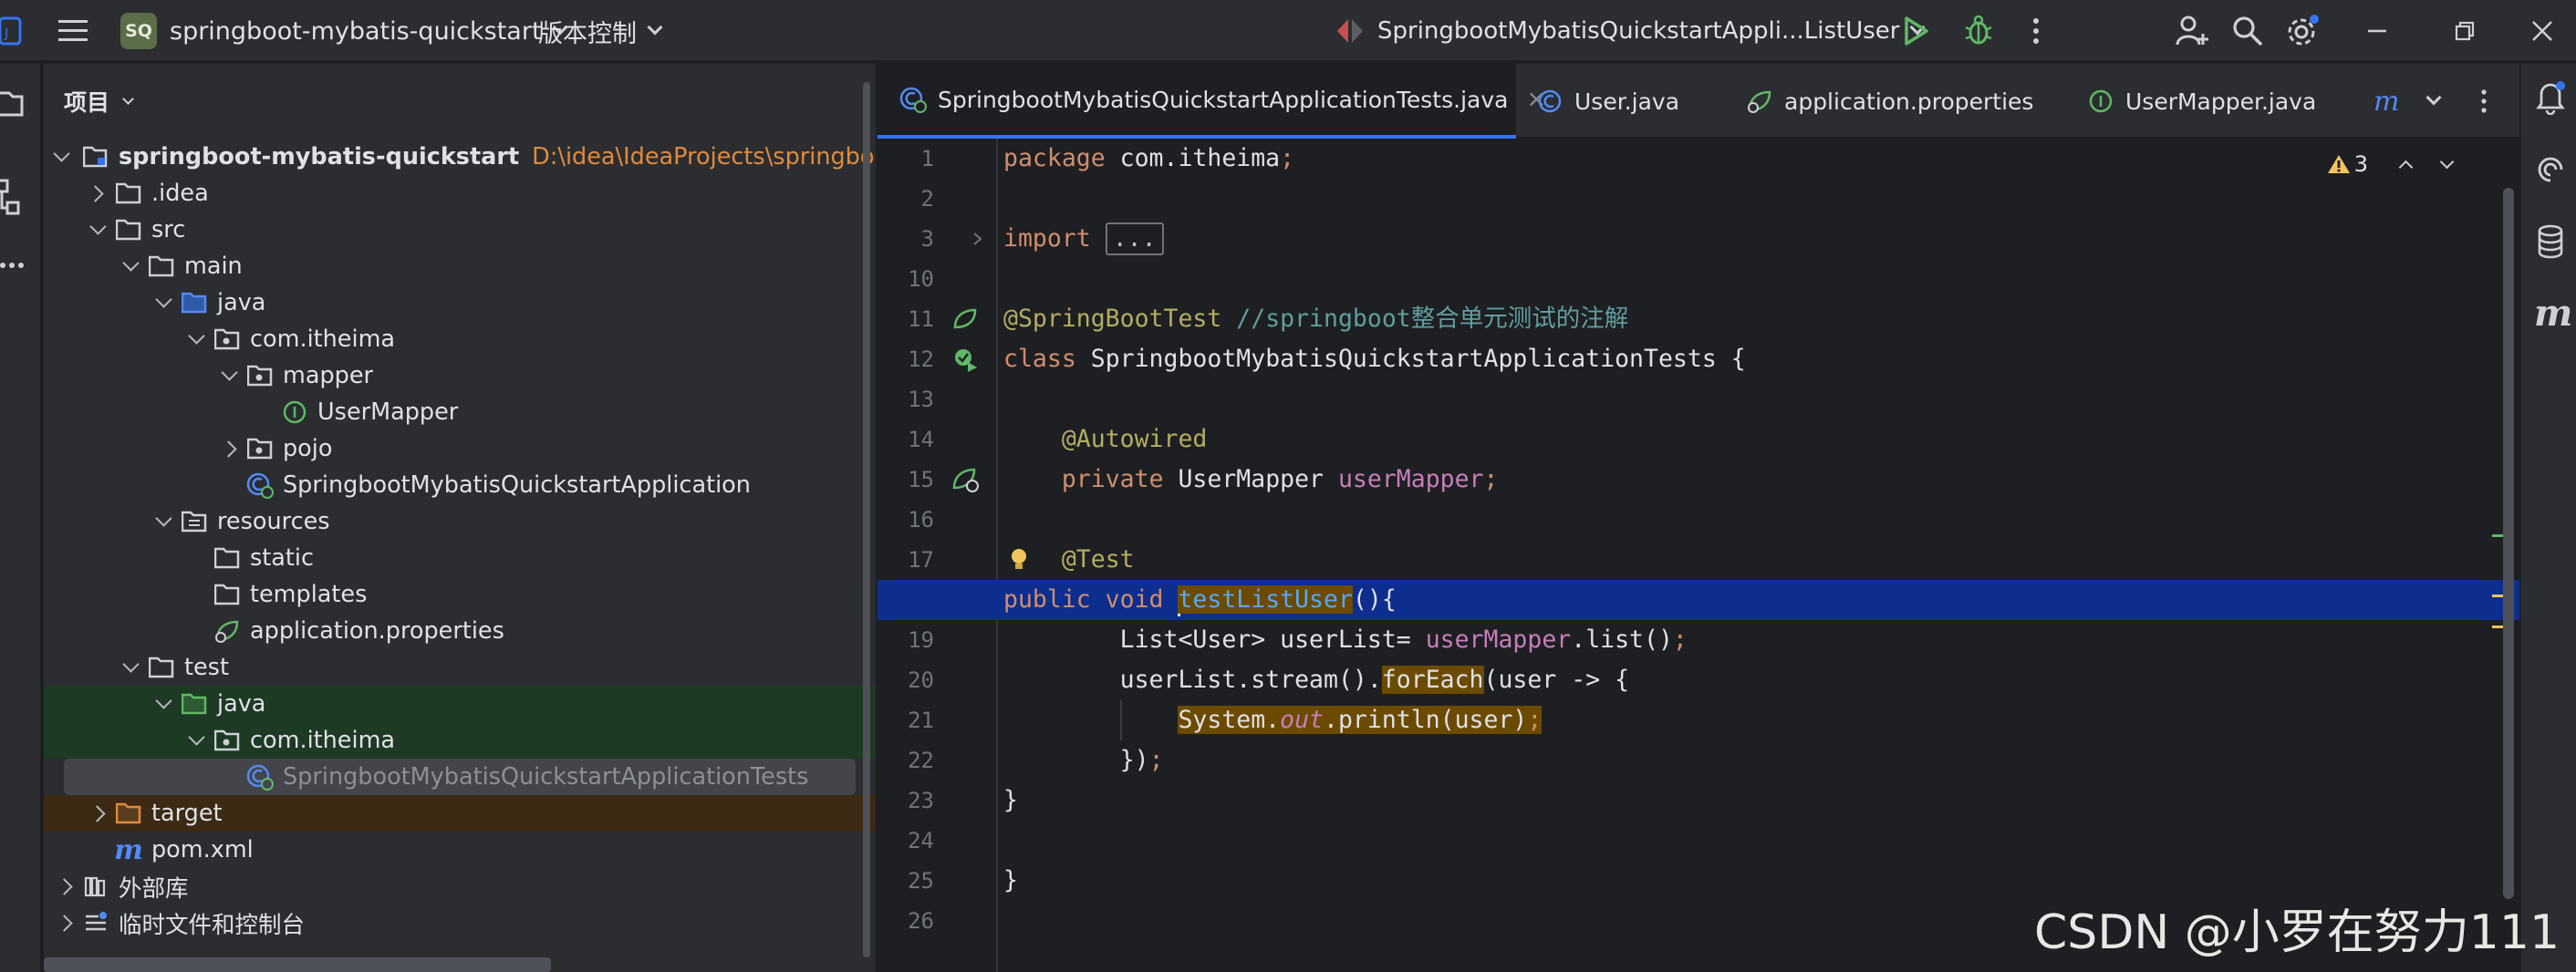 This screenshot has width=2576, height=972. Describe the element at coordinates (460, 521) in the screenshot. I see `tree-row-resources: resources` at that location.